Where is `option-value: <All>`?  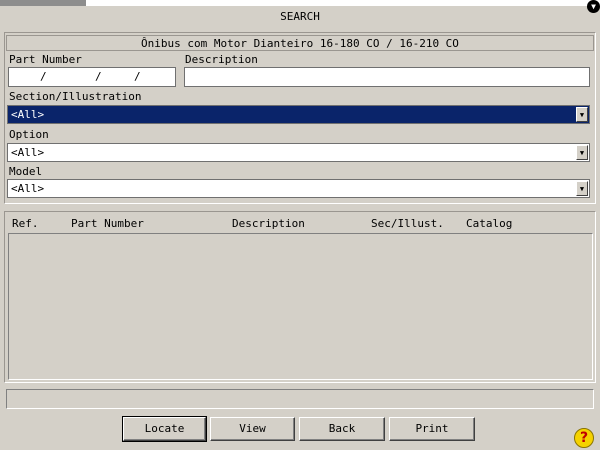 option-value: <All> is located at coordinates (28, 152).